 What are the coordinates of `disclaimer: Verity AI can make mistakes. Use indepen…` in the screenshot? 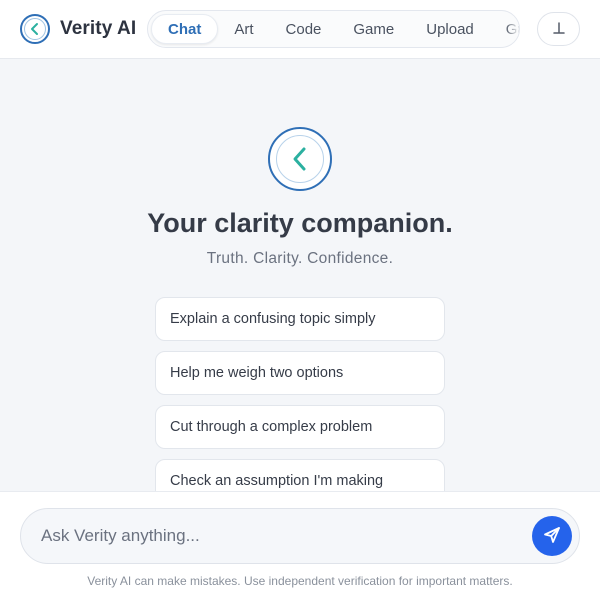 It's located at (300, 581).